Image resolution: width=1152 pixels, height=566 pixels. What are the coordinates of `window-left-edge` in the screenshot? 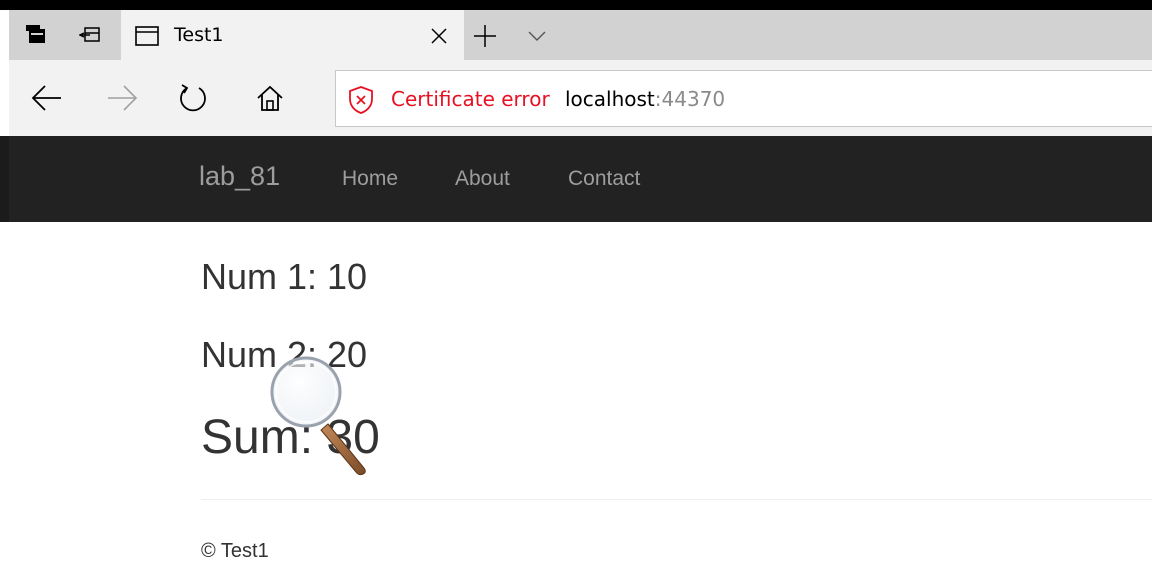 It's located at (4, 179).